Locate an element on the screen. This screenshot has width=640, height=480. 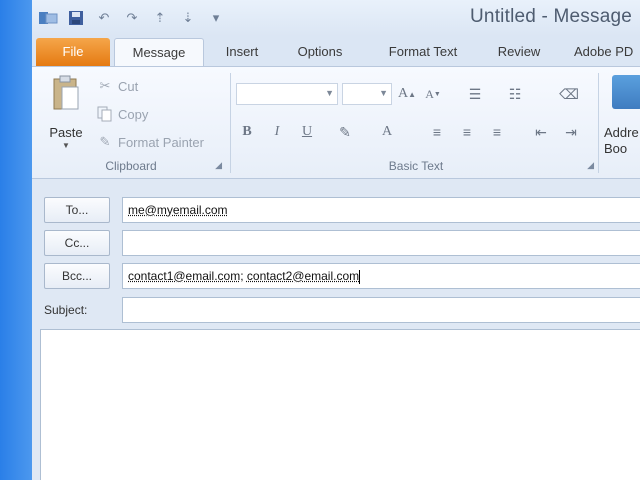
align-right-icon: ≡ is located at coordinates (497, 132).